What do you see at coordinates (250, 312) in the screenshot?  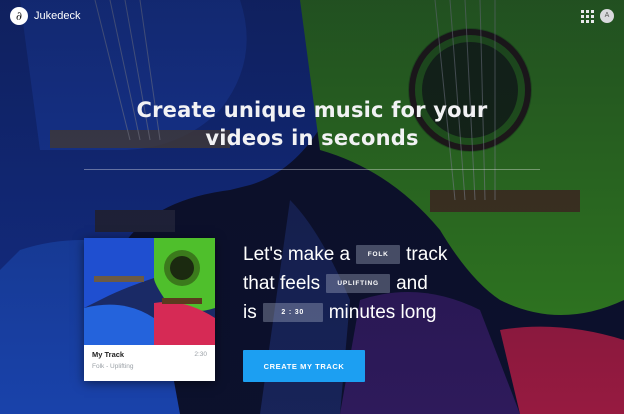 I see `builder-text: is` at bounding box center [250, 312].